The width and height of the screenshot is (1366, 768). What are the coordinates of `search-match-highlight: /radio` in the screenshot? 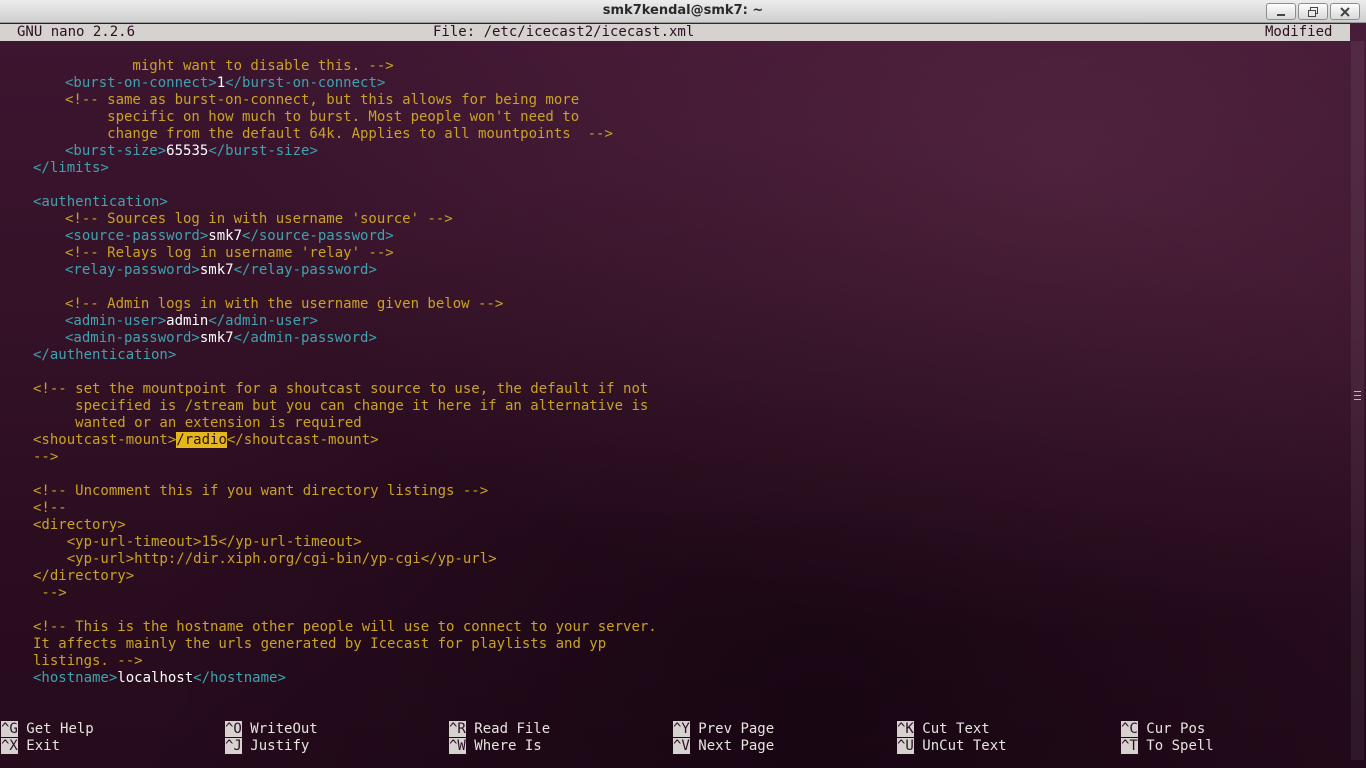 It's located at (201, 440).